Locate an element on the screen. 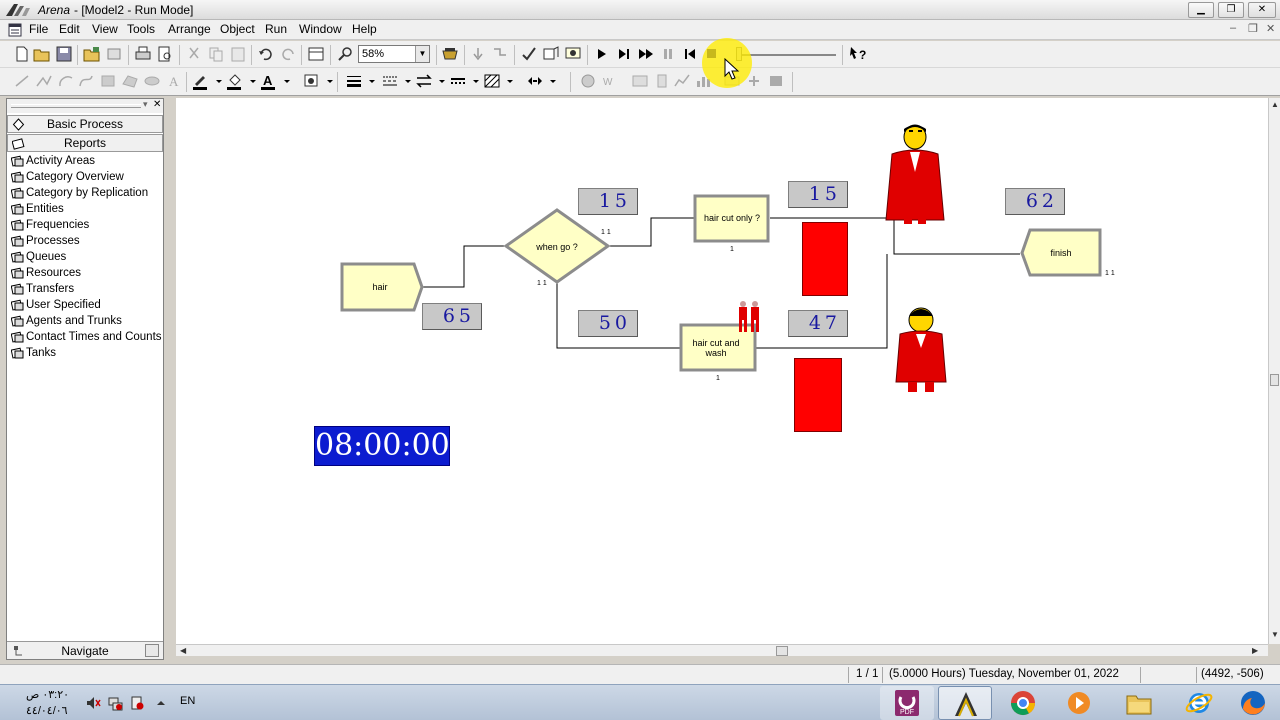 The image size is (1280, 720). report-item: Queues is located at coordinates (85, 257).